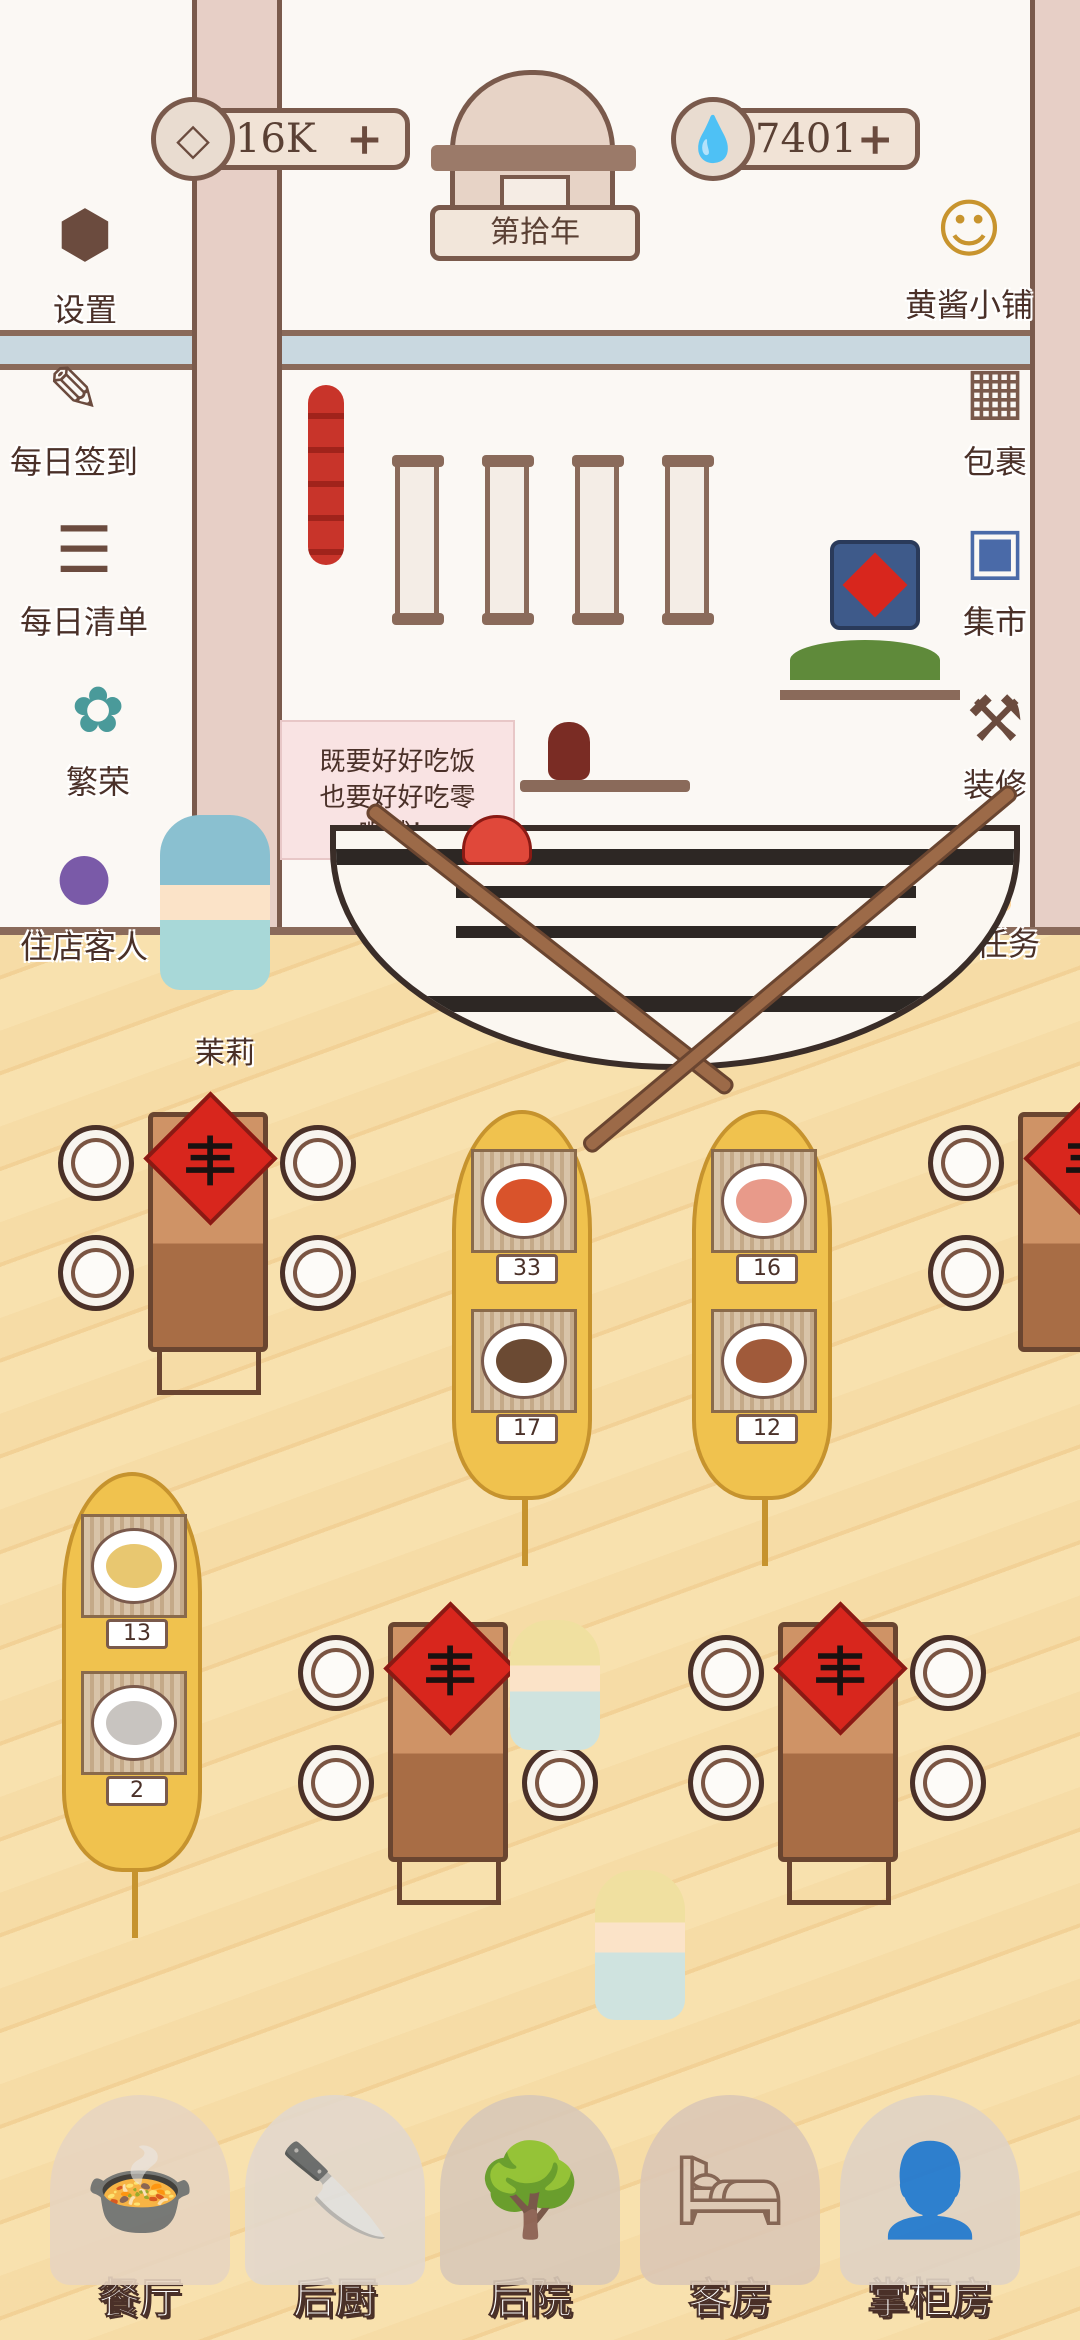  What do you see at coordinates (767, 1269) in the screenshot?
I see `dish-count: 16` at bounding box center [767, 1269].